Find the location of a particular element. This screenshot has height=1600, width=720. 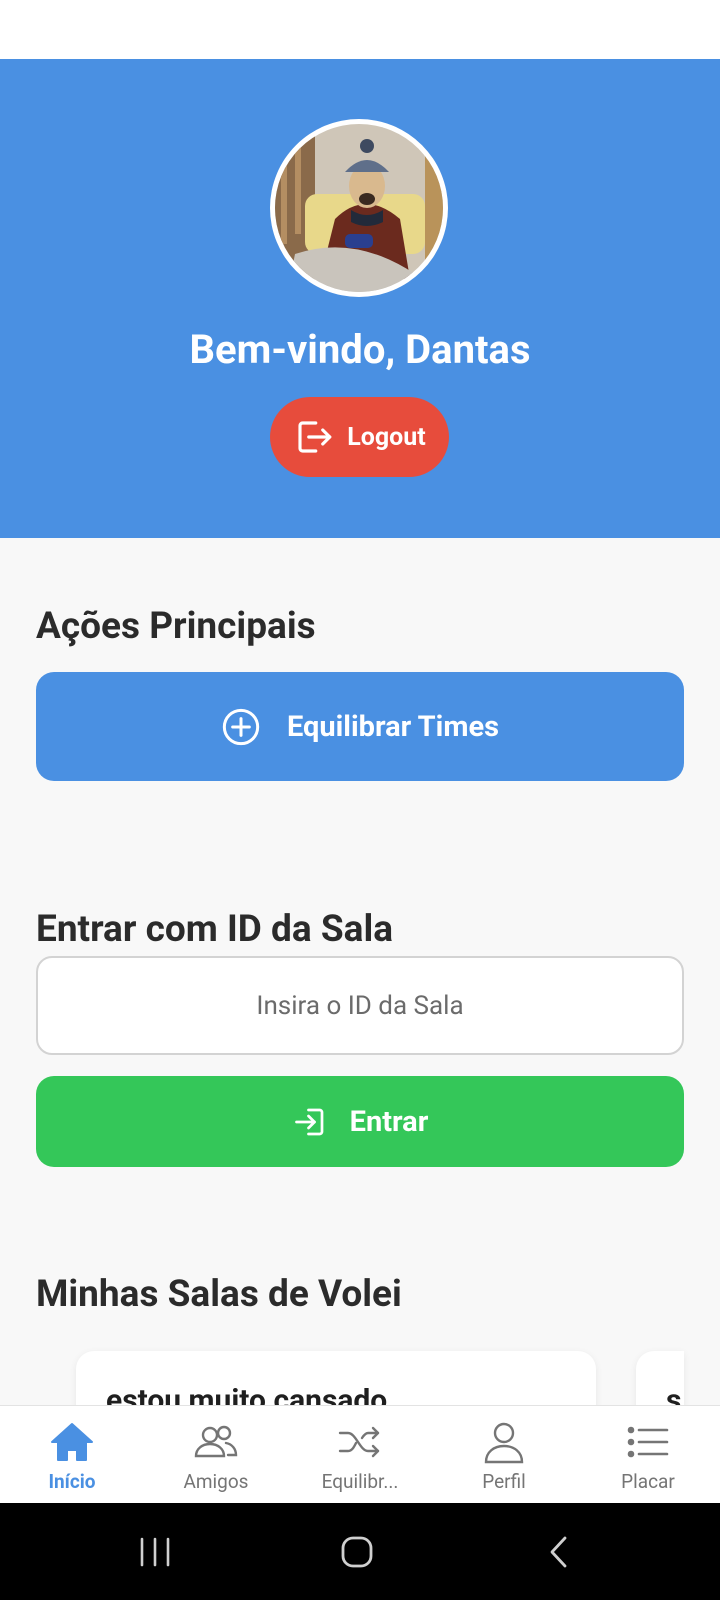

main-actions-title: Ações Principais is located at coordinates (176, 626).